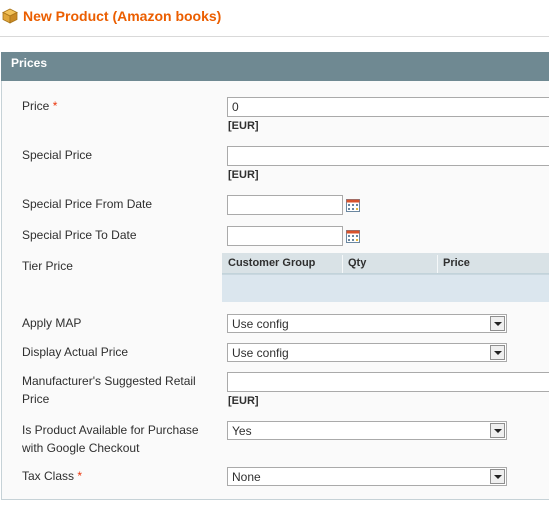  I want to click on msrp-input, so click(388, 382).